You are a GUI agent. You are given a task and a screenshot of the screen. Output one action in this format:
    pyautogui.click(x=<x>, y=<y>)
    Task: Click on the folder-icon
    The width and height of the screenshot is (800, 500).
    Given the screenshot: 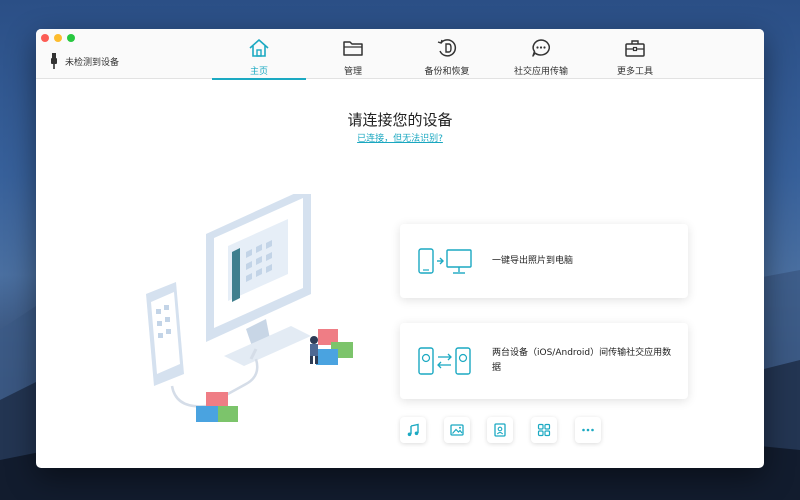 What is the action you would take?
    pyautogui.click(x=353, y=48)
    